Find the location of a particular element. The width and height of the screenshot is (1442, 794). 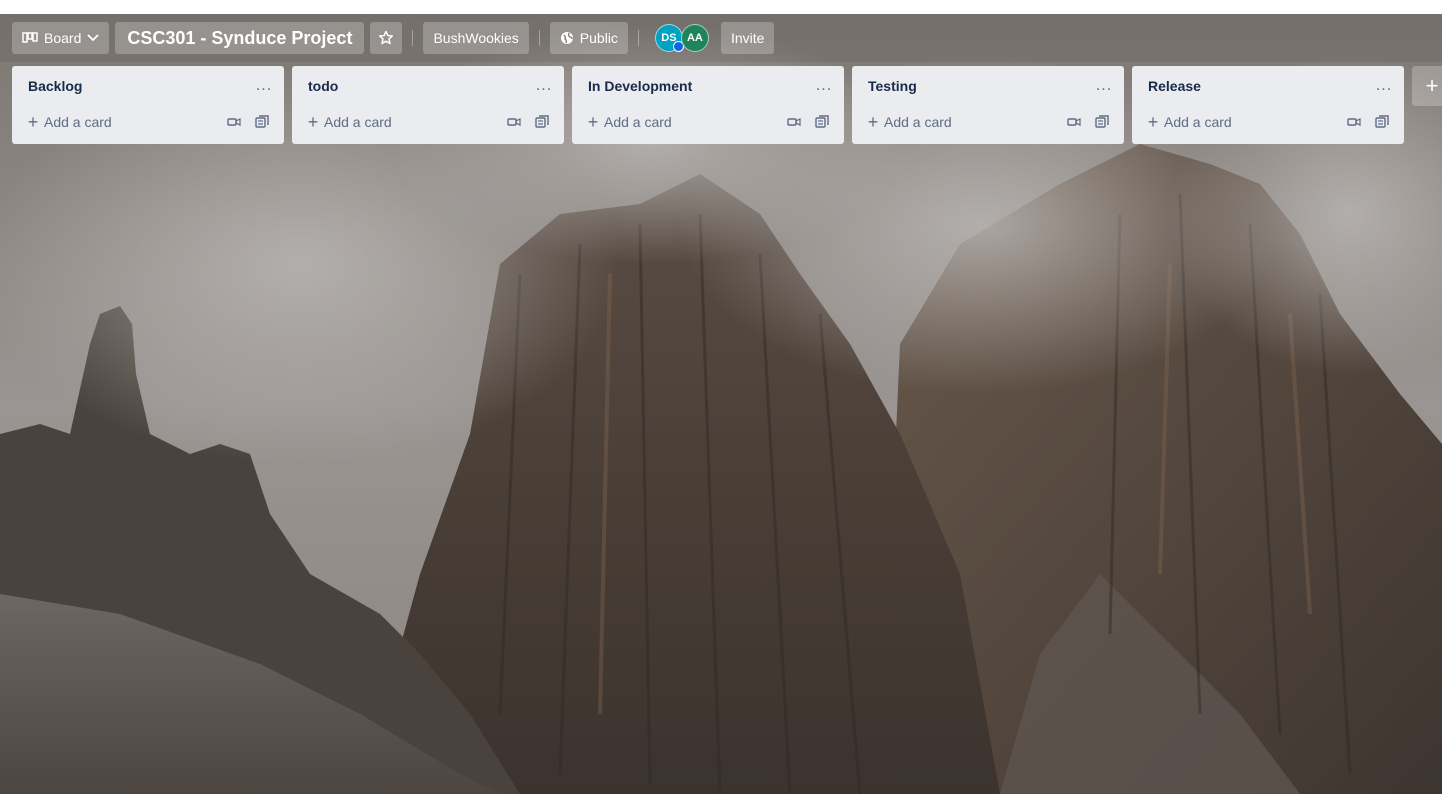

list-title: In Development is located at coordinates (640, 86).